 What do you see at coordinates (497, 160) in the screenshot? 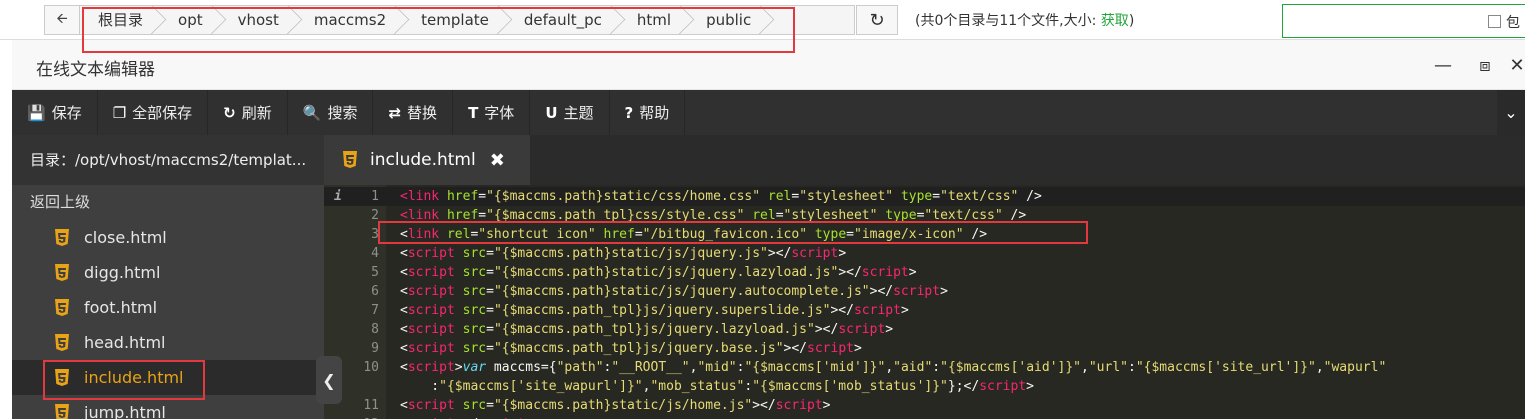
I see `close-tab-icon: ✖` at bounding box center [497, 160].